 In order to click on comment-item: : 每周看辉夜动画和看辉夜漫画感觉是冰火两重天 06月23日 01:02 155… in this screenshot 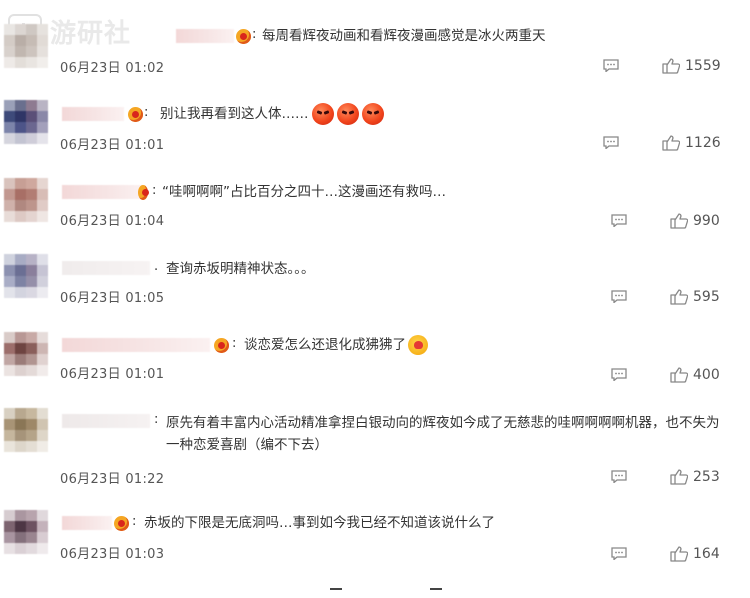, I will do `click(375, 50)`.